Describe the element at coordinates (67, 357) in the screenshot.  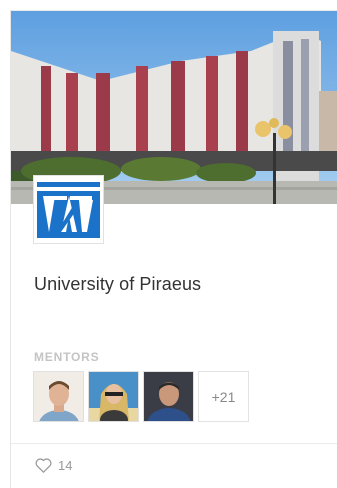
I see `mentors-label: MENTORS` at that location.